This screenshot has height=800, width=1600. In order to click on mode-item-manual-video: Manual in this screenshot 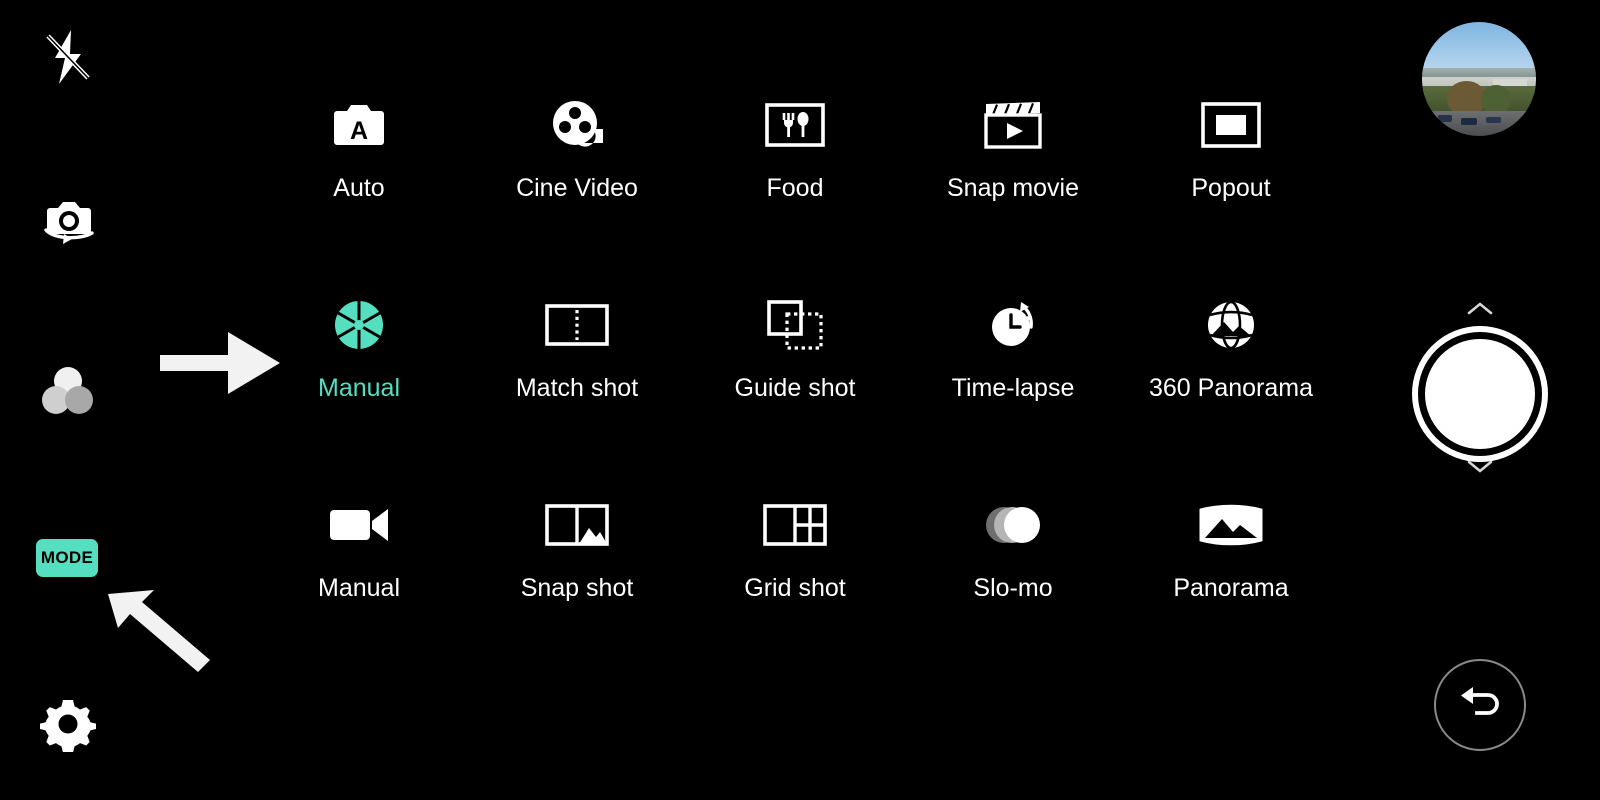, I will do `click(359, 578)`.